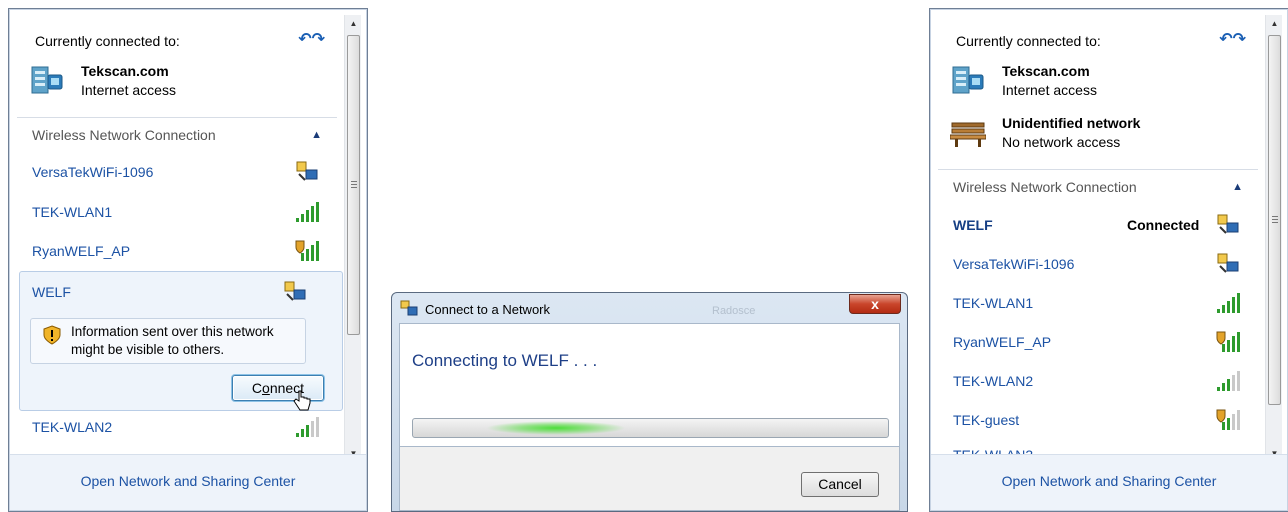 The width and height of the screenshot is (1288, 512). Describe the element at coordinates (734, 311) in the screenshot. I see `blurred-text: Radosce` at that location.